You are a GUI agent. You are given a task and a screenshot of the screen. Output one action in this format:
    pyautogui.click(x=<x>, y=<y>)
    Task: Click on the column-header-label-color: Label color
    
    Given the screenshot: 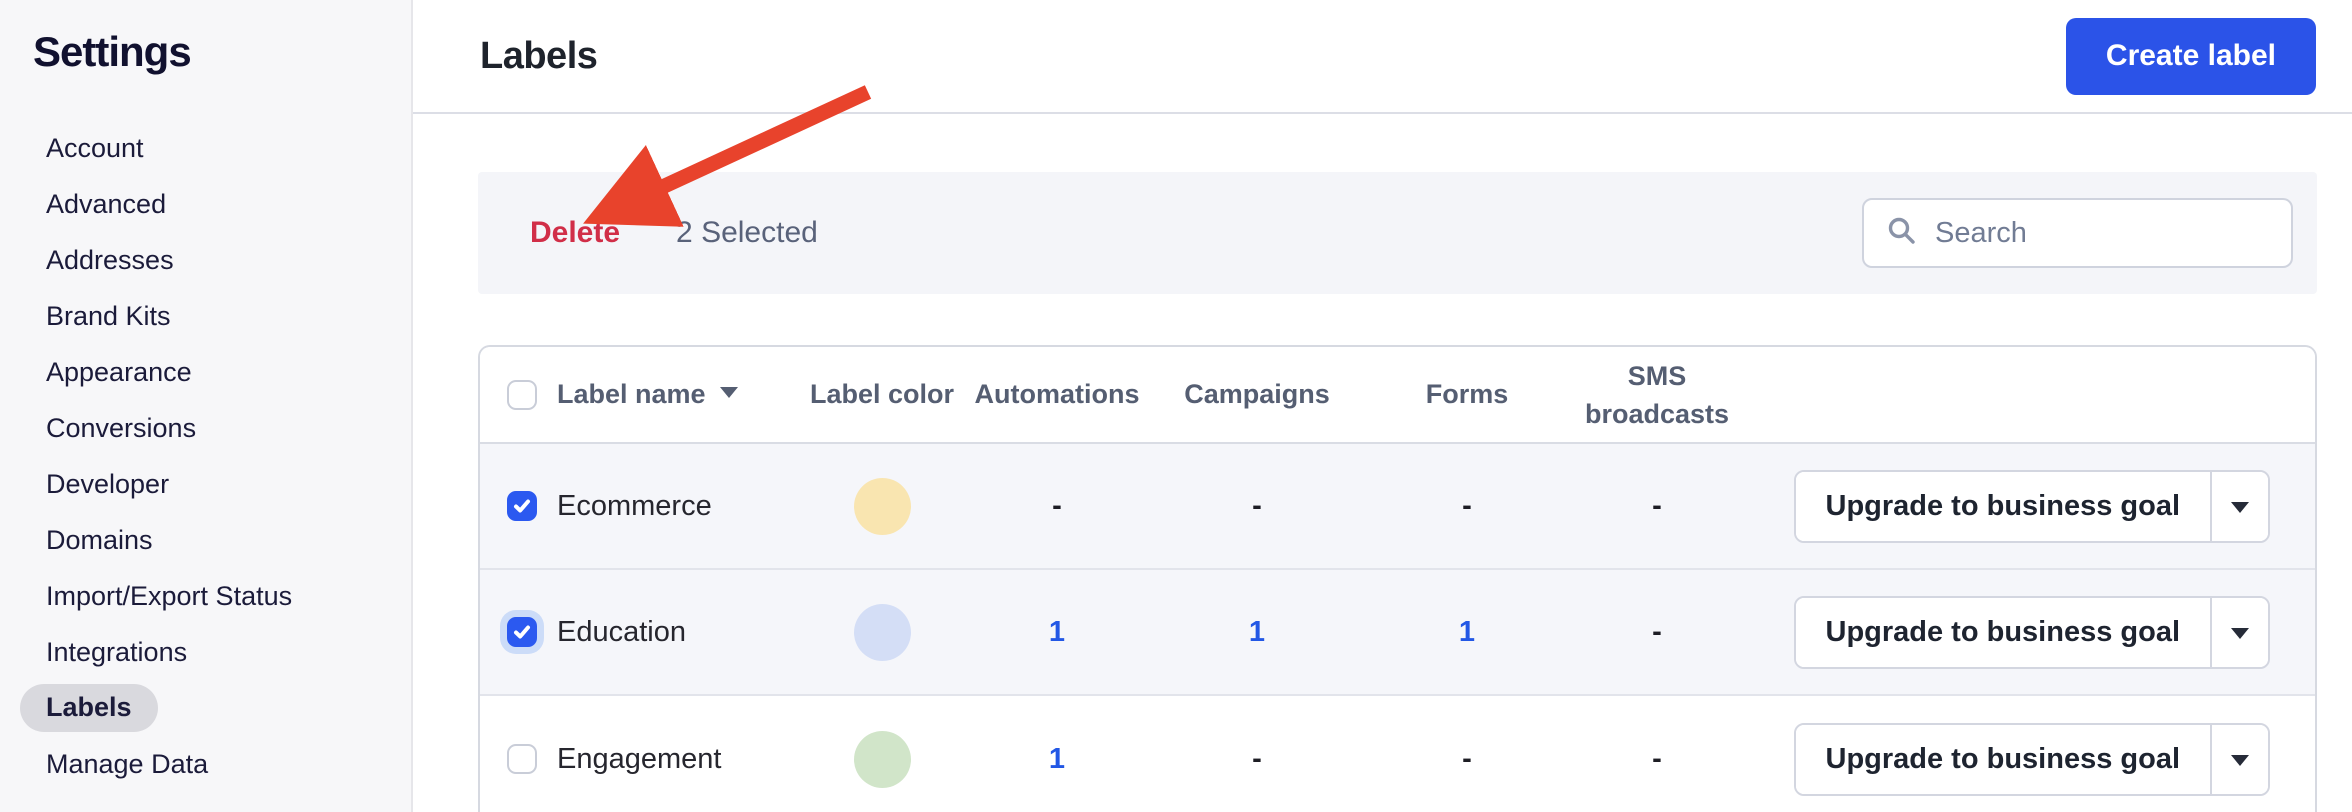 What is the action you would take?
    pyautogui.click(x=882, y=394)
    